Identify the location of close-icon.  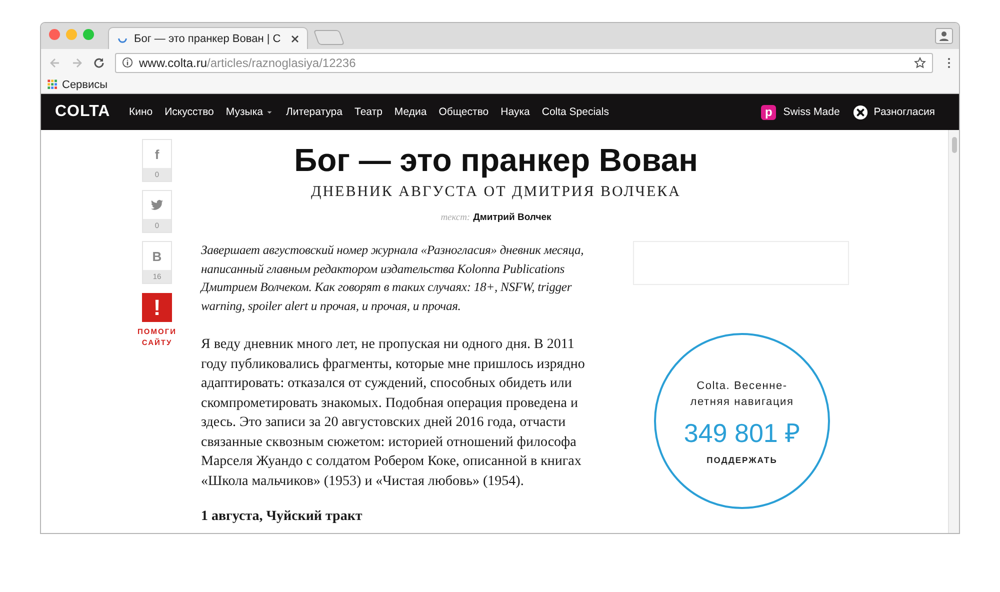
(295, 38).